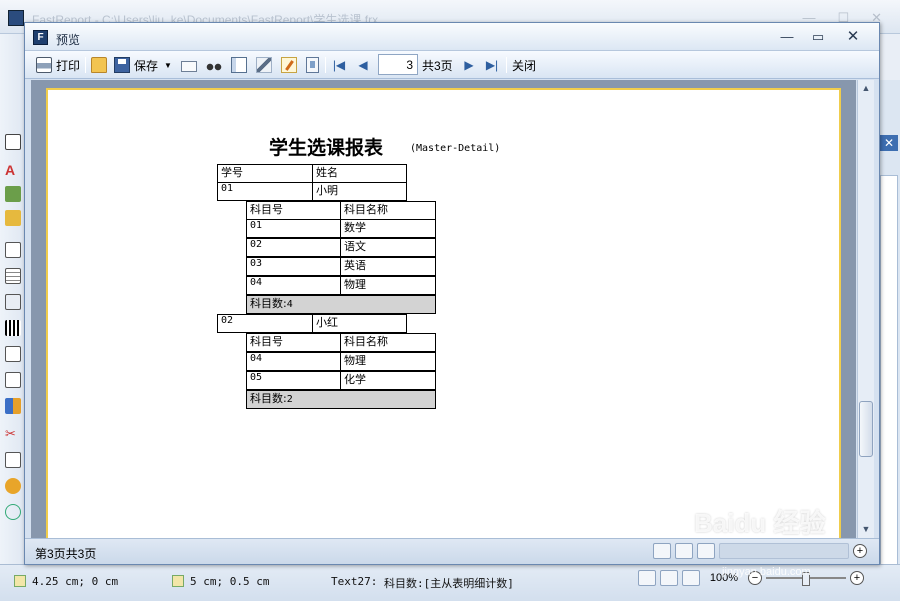 This screenshot has width=900, height=601. I want to click on object-name: Text27:, so click(354, 581).